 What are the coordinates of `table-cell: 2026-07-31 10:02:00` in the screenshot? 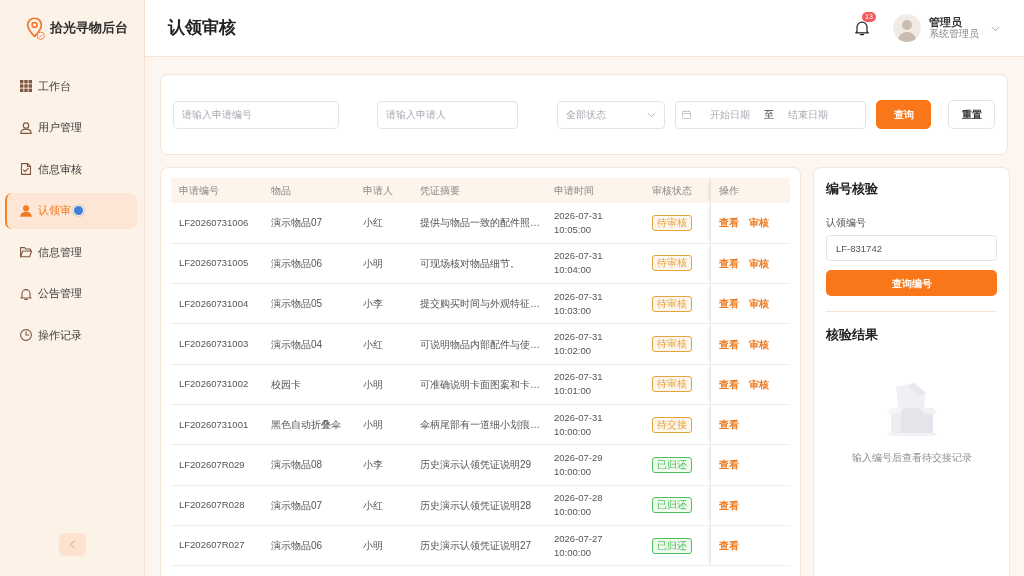 It's located at (595, 344).